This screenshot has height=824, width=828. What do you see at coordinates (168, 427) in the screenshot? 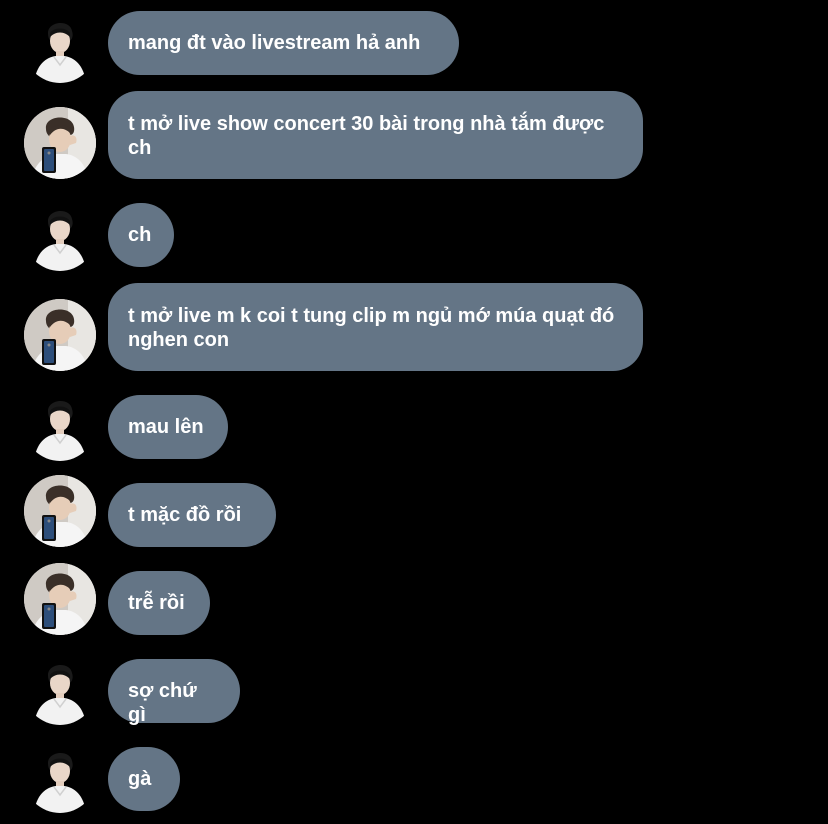
I see `message-bubble: mau lên` at bounding box center [168, 427].